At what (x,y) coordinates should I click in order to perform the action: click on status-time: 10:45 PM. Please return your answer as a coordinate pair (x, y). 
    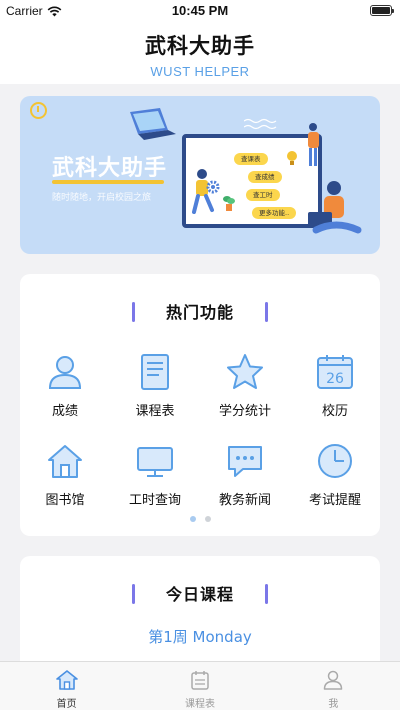
    Looking at the image, I should click on (200, 10).